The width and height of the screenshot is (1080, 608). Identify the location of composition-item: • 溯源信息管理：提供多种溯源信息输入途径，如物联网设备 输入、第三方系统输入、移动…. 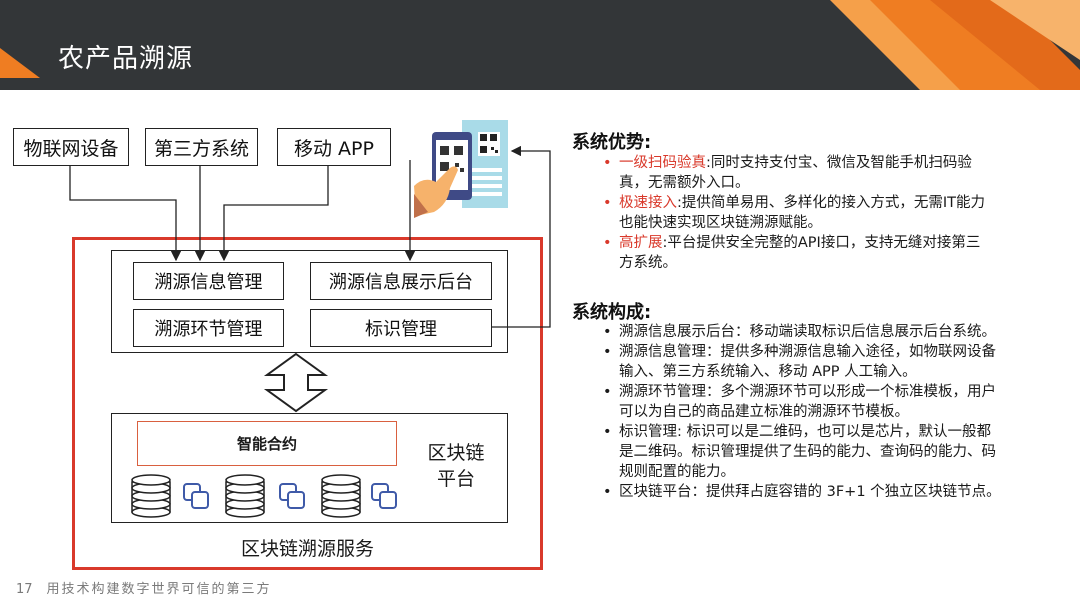
(799, 362).